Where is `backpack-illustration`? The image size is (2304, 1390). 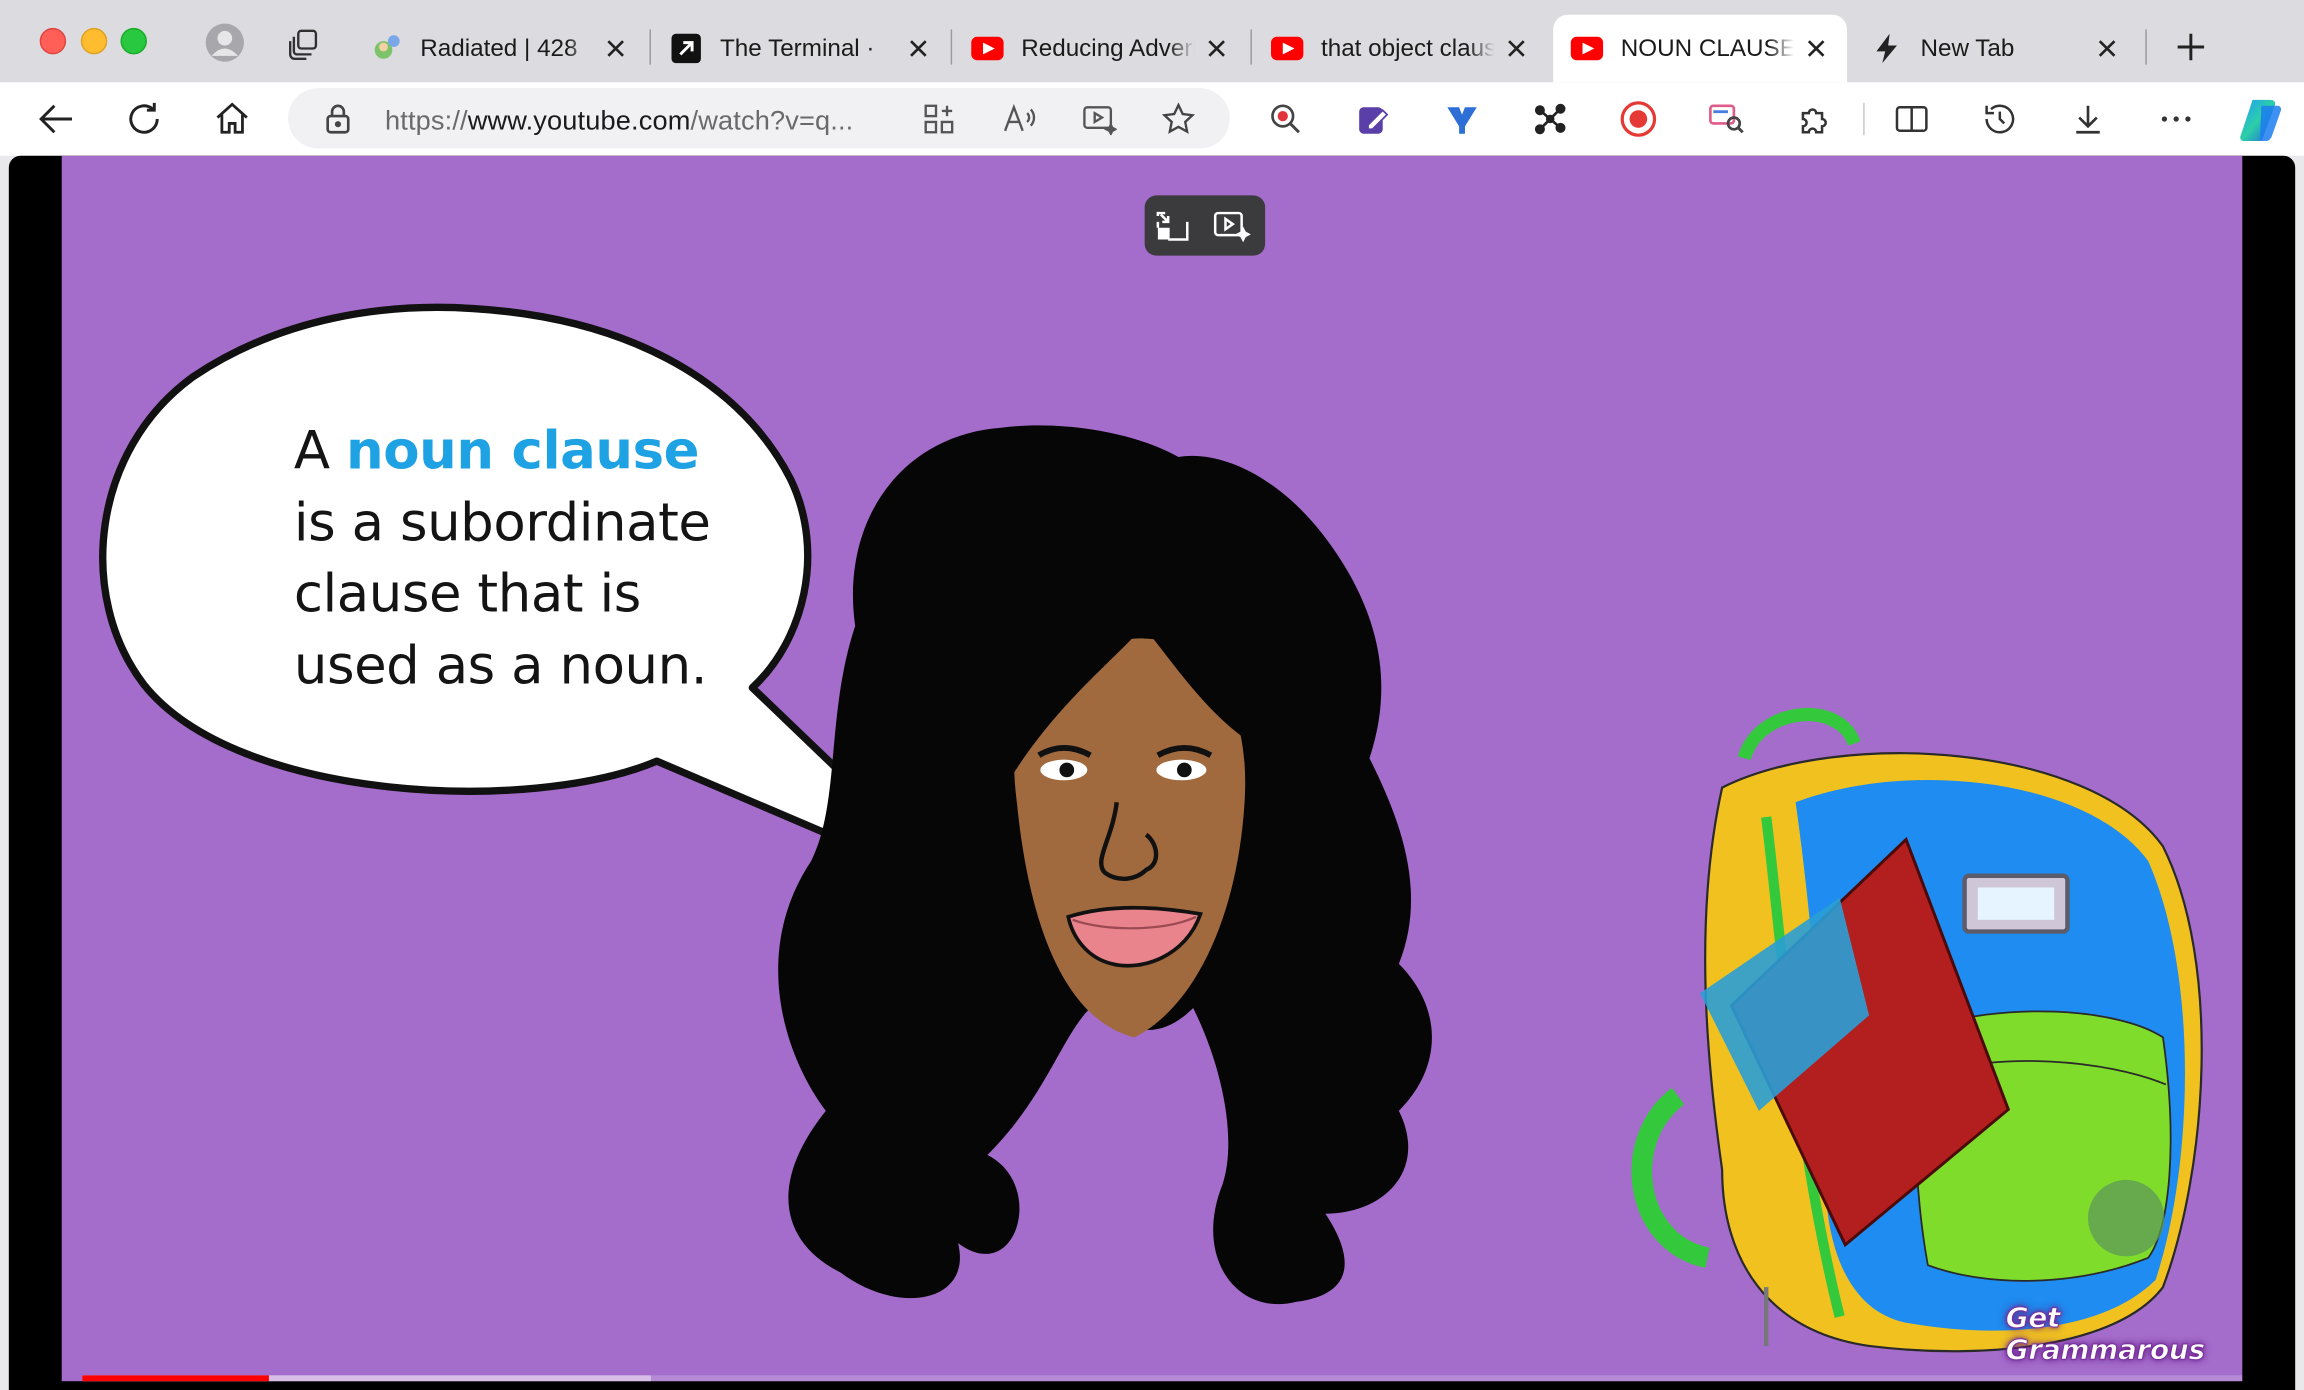
backpack-illustration is located at coordinates (1917, 1030).